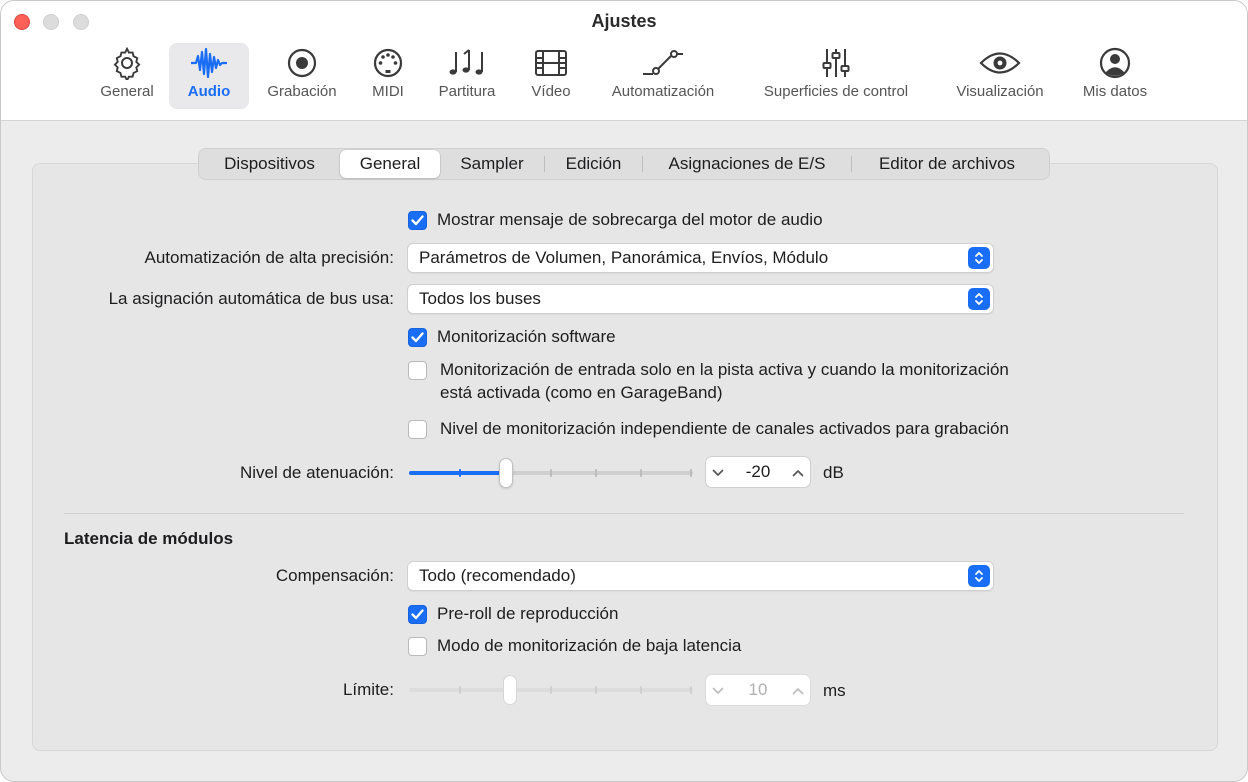 The image size is (1248, 782). I want to click on automation-curve-icon, so click(663, 63).